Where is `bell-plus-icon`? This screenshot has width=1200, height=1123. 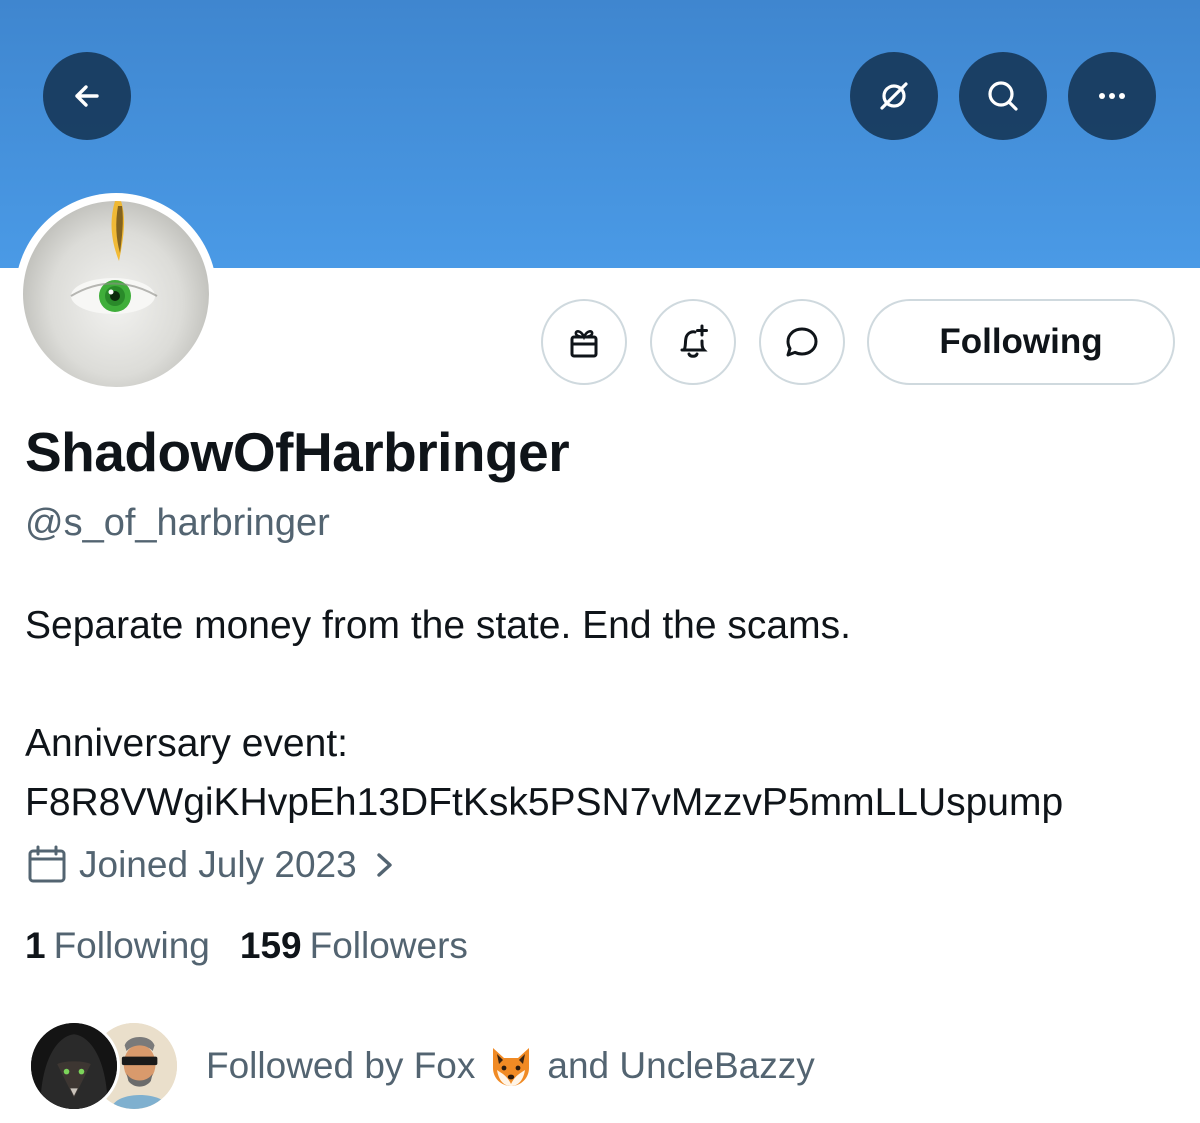
bell-plus-icon is located at coordinates (694, 341).